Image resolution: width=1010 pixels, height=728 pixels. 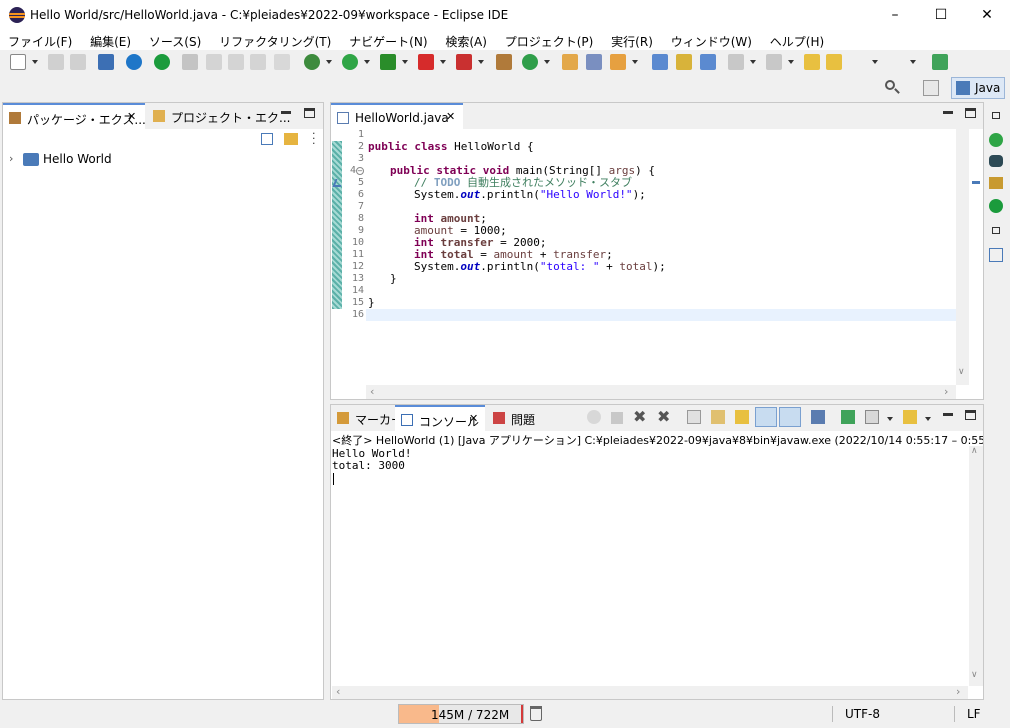 I want to click on settings-icon, so click(x=134, y=62).